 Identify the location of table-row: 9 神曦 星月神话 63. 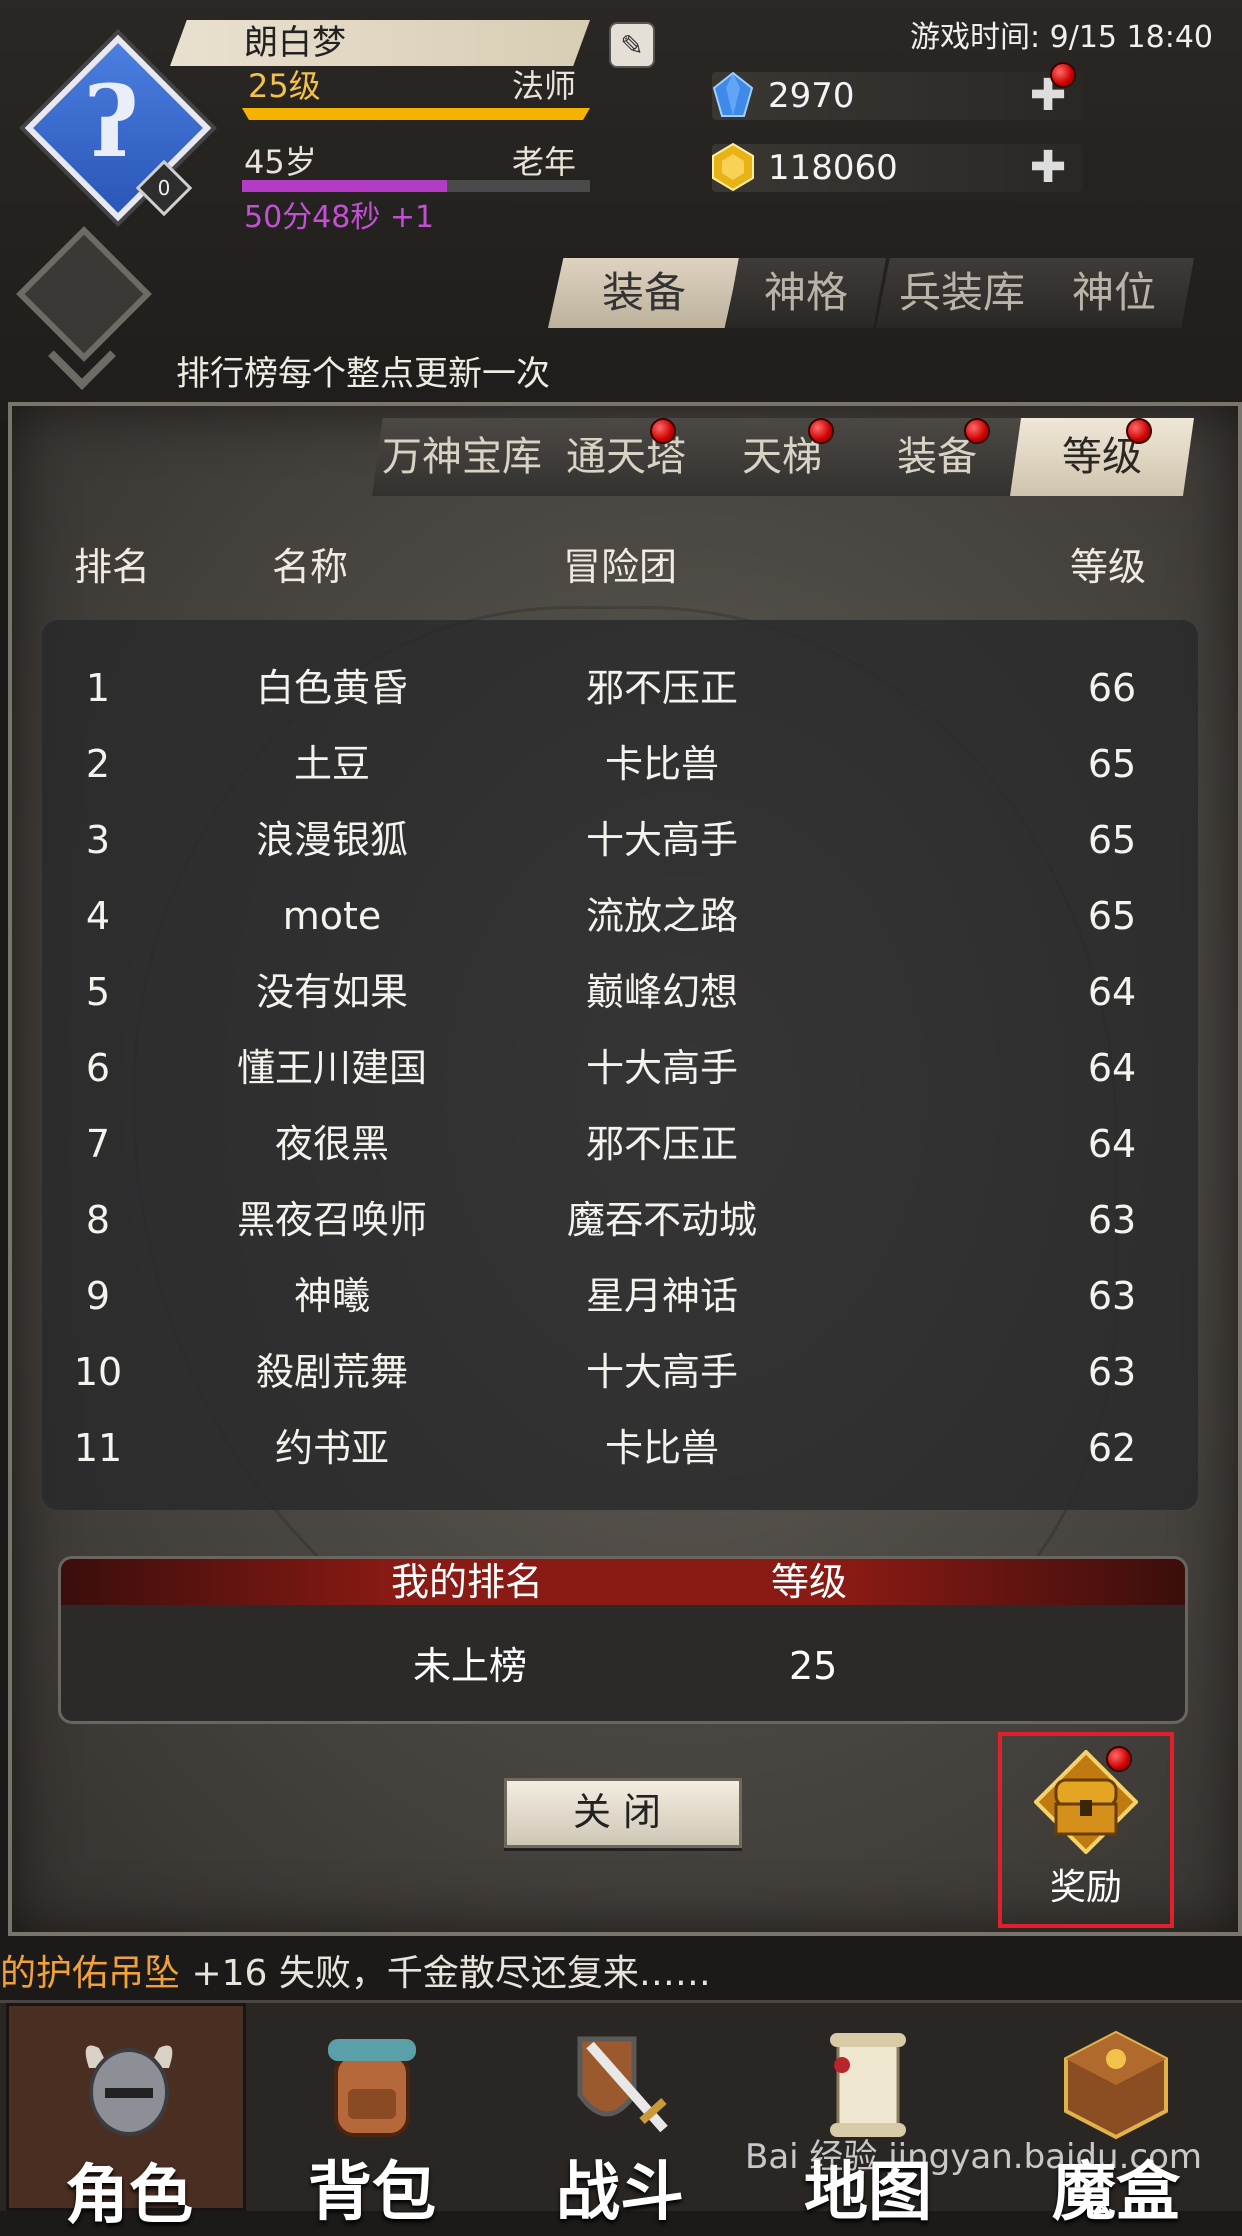
(620, 1296).